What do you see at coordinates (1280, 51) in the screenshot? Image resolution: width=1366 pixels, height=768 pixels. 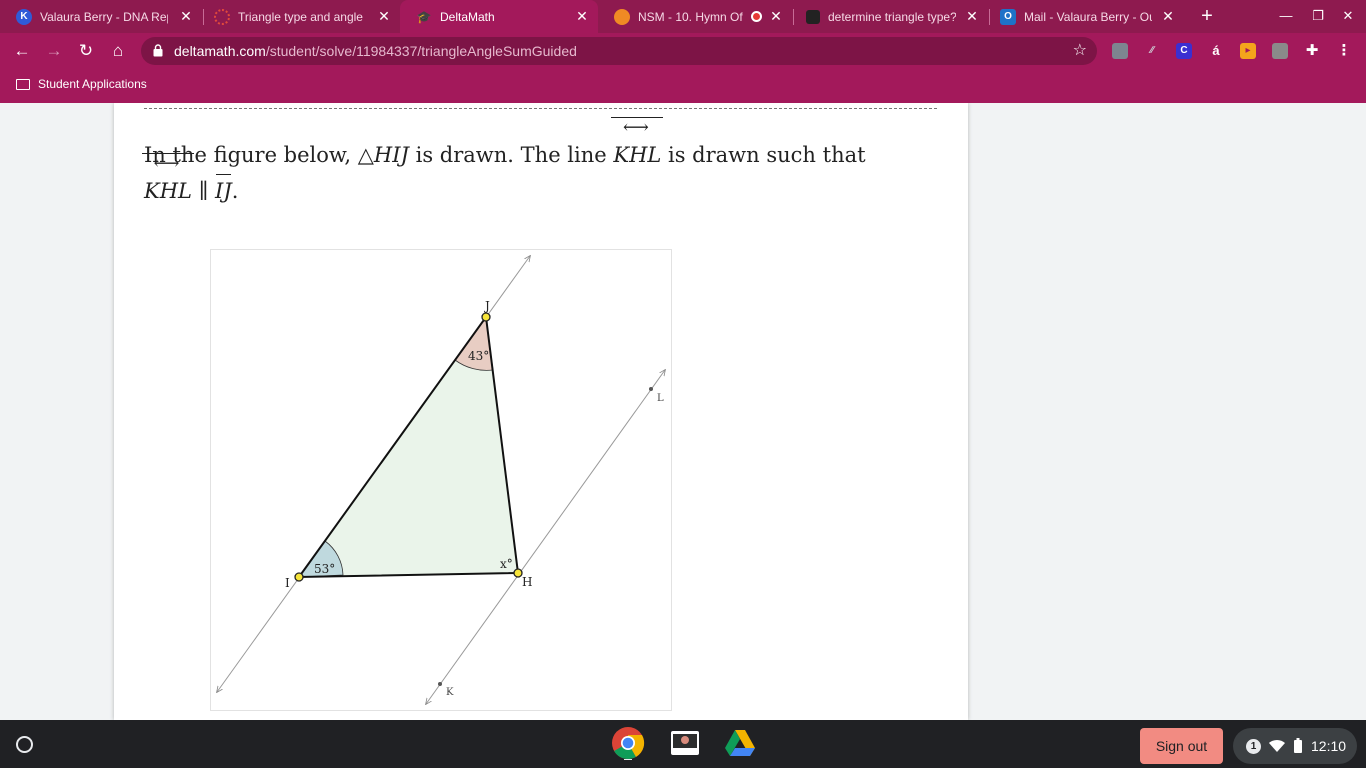 I see `qr-extension-icon` at bounding box center [1280, 51].